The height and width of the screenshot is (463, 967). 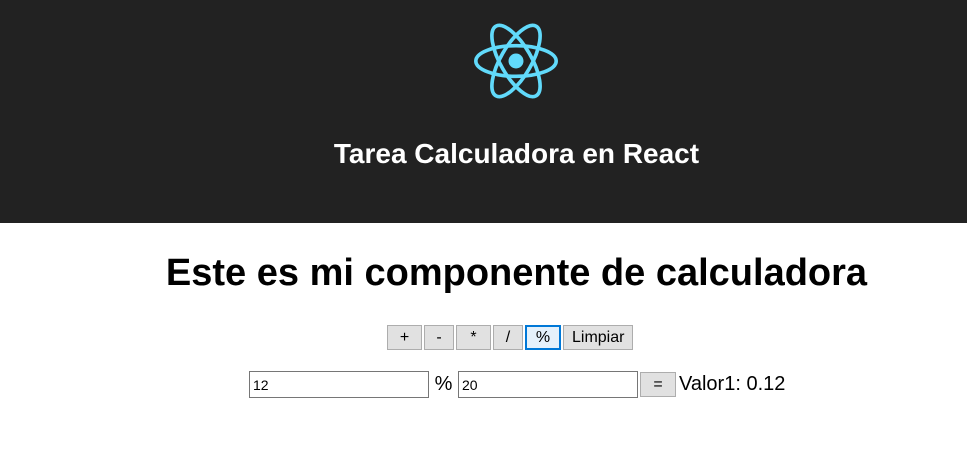 What do you see at coordinates (404, 337) in the screenshot?
I see `add-button: +` at bounding box center [404, 337].